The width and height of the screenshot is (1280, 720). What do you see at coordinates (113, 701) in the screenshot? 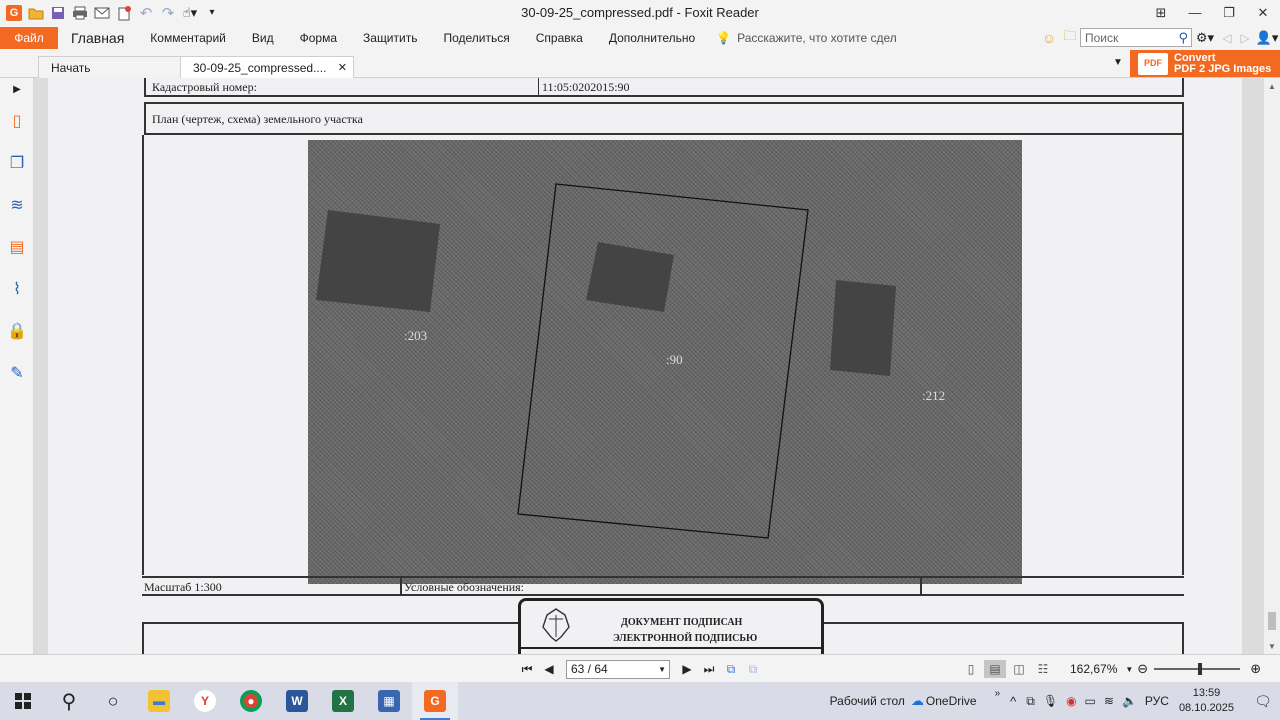
I see `task-view-icon: ○` at bounding box center [113, 701].